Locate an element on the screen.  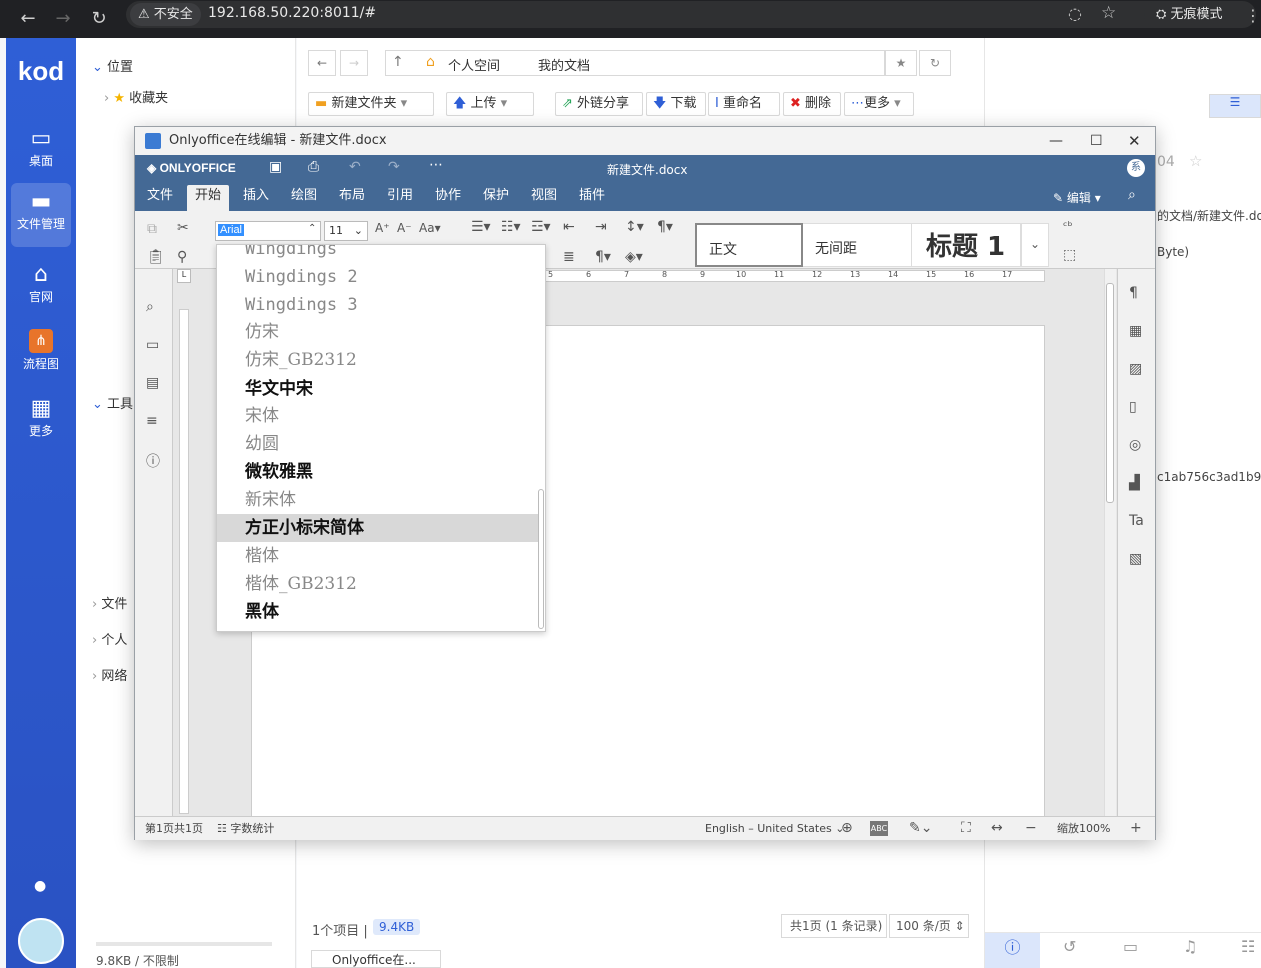
style-no-spacing: 无间距 is located at coordinates (857, 245).